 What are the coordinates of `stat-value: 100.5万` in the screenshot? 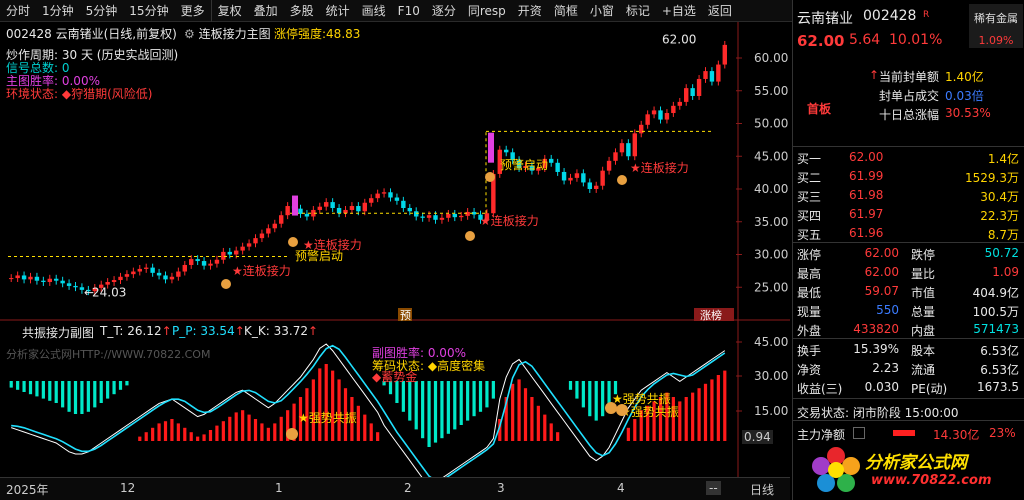 It's located at (995, 312).